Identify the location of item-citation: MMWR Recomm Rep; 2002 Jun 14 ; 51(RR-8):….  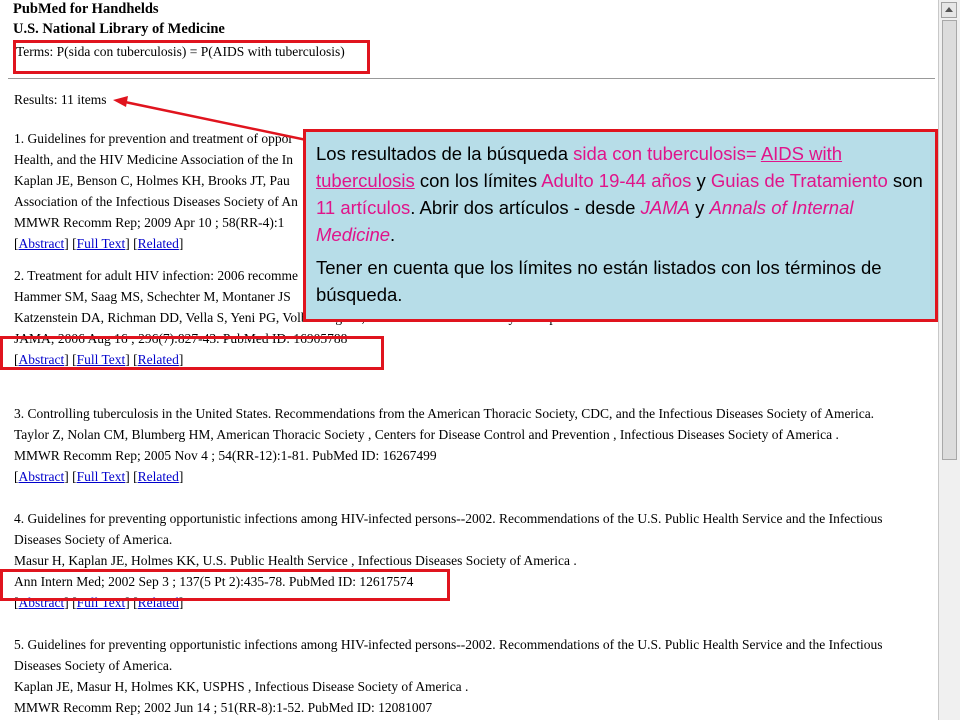
(223, 707).